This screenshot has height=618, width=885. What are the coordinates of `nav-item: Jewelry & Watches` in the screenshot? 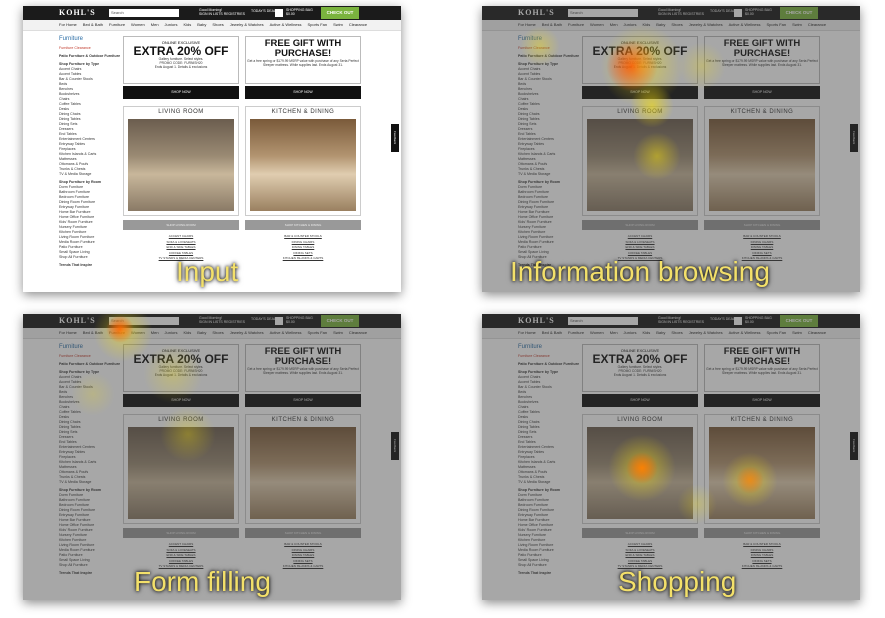 It's located at (247, 24).